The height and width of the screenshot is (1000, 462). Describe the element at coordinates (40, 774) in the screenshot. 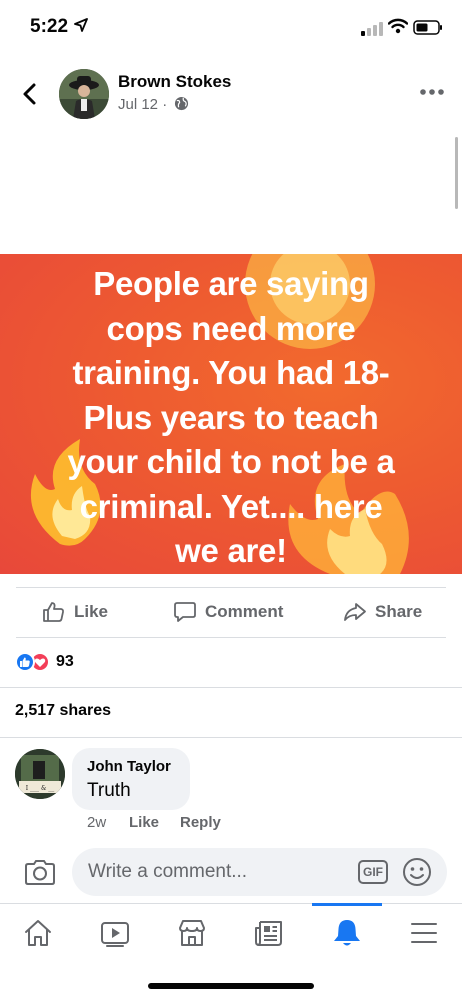

I see `commenter-avatar: I ___ & __` at that location.